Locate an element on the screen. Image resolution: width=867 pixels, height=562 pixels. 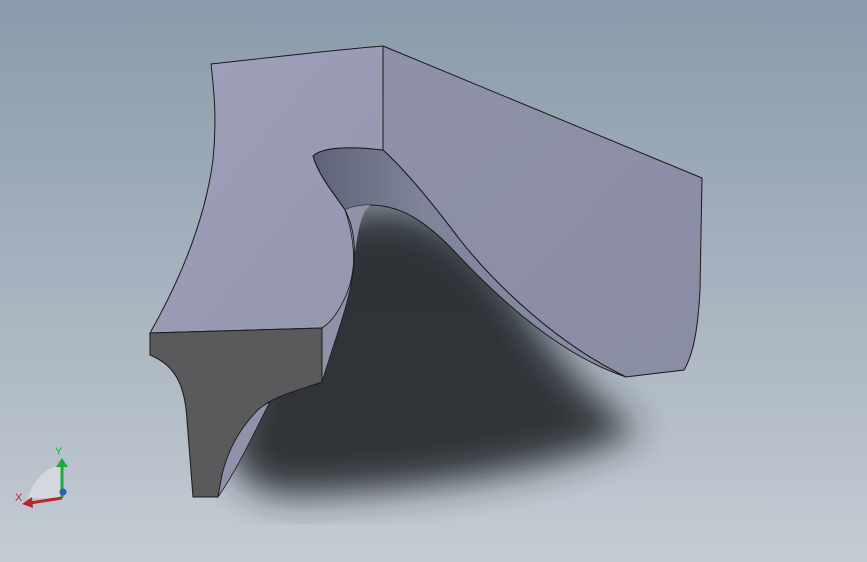
z-axis-dot is located at coordinates (63, 492).